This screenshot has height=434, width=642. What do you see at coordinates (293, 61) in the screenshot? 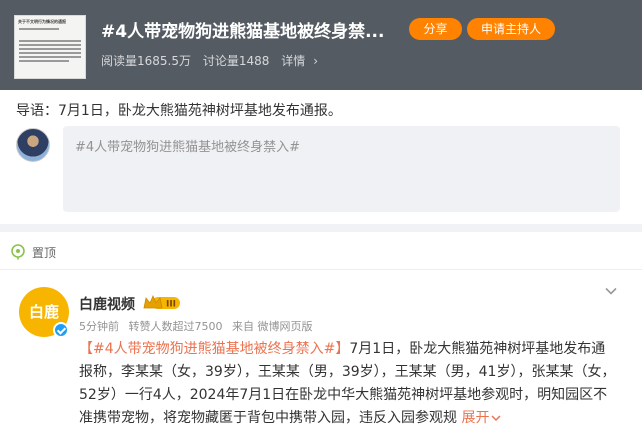
I see `details-label: 详情` at bounding box center [293, 61].